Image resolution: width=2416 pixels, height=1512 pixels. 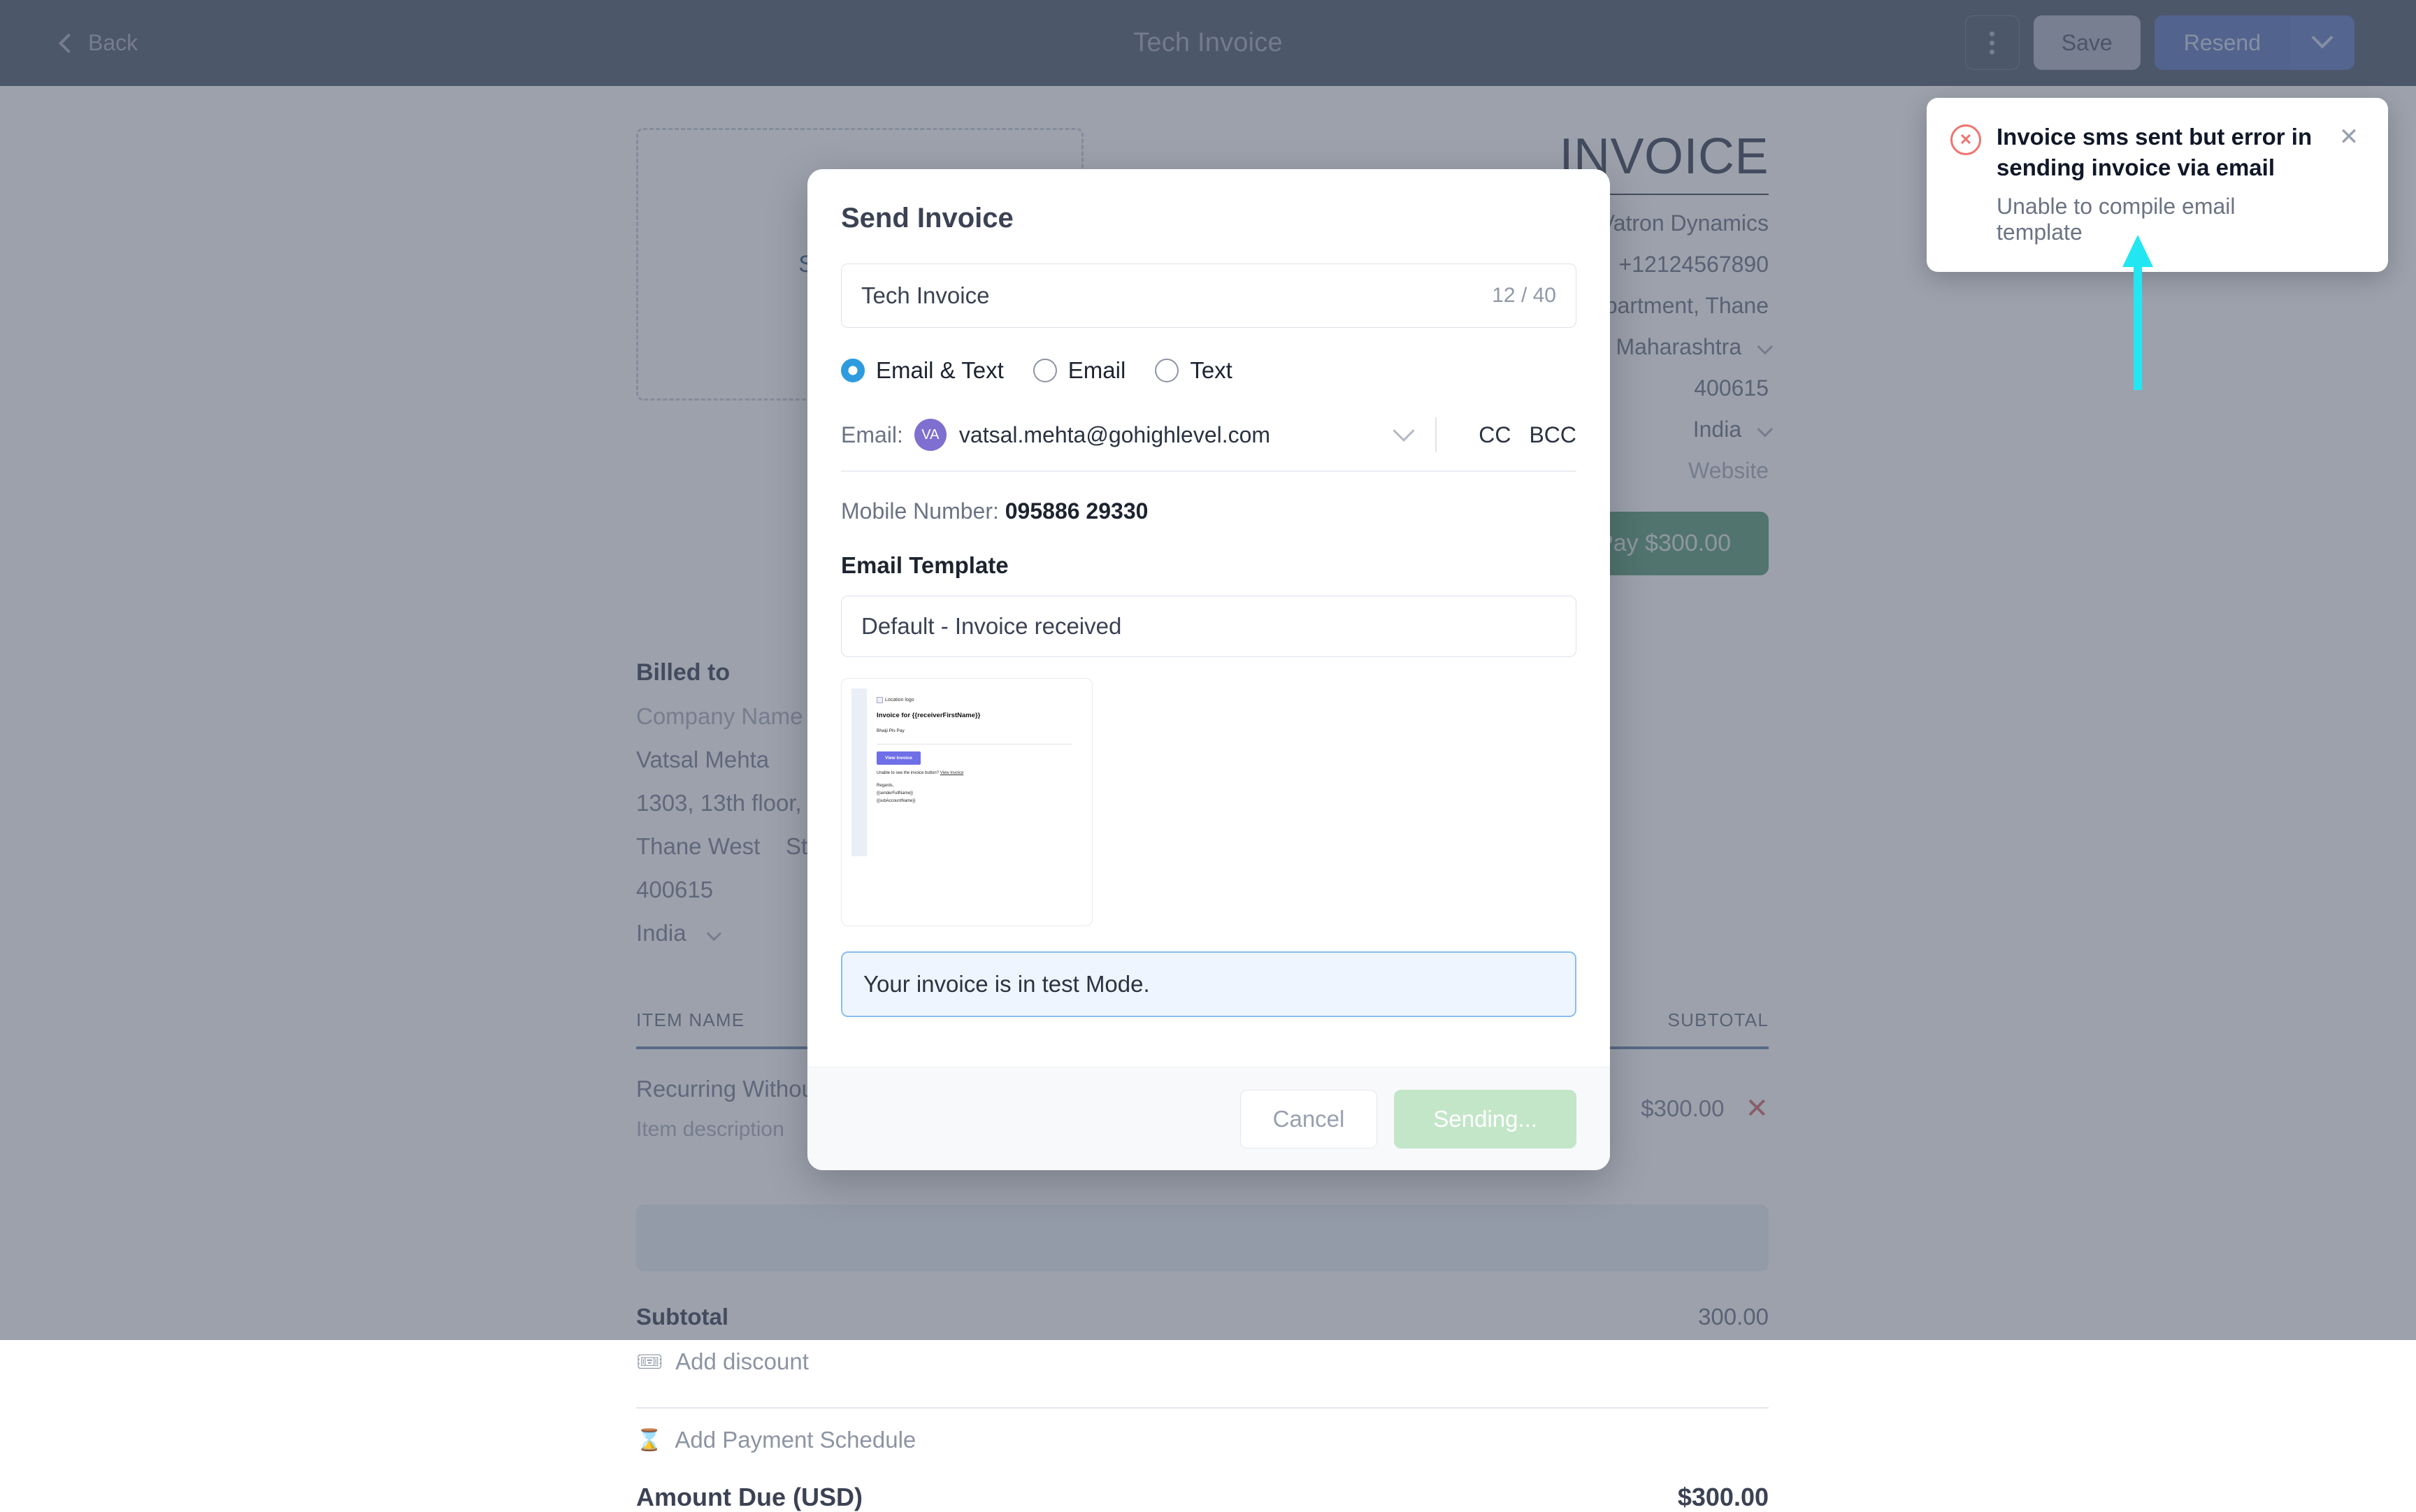 I want to click on modal-title: Send Invoice, so click(x=1208, y=219).